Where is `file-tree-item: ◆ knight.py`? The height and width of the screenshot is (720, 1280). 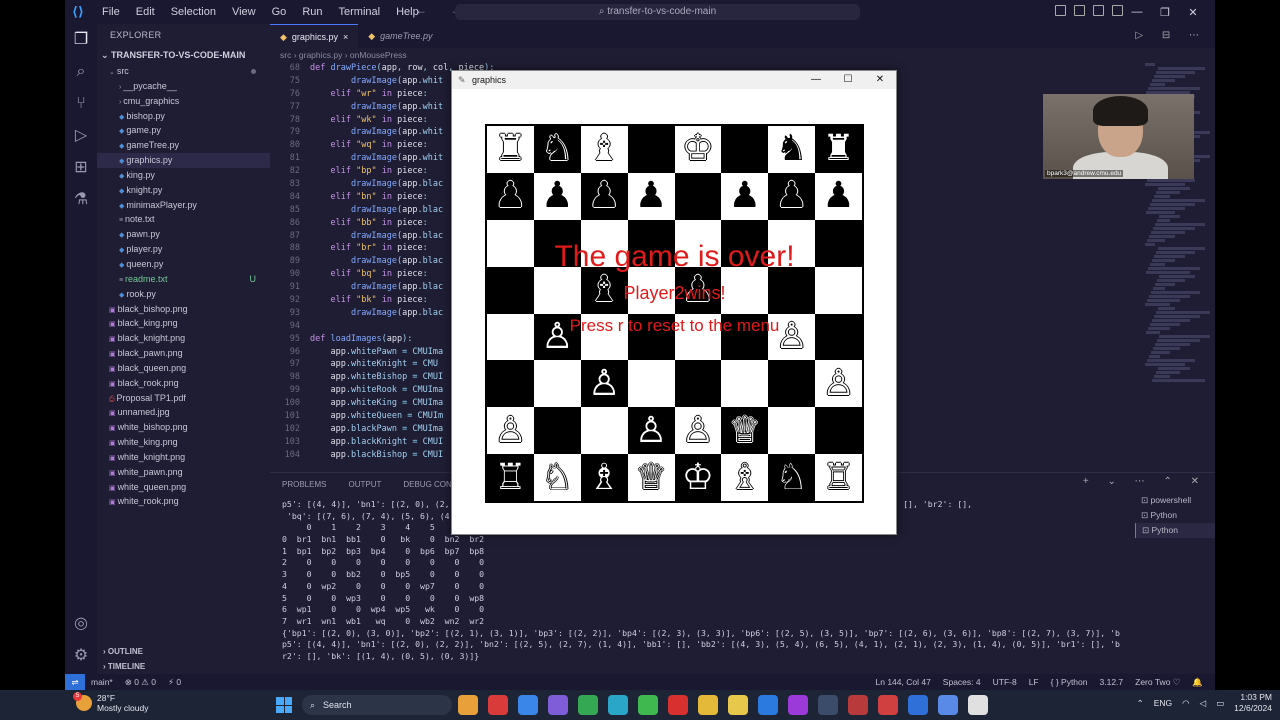
file-tree-item: ◆ knight.py is located at coordinates (183, 190).